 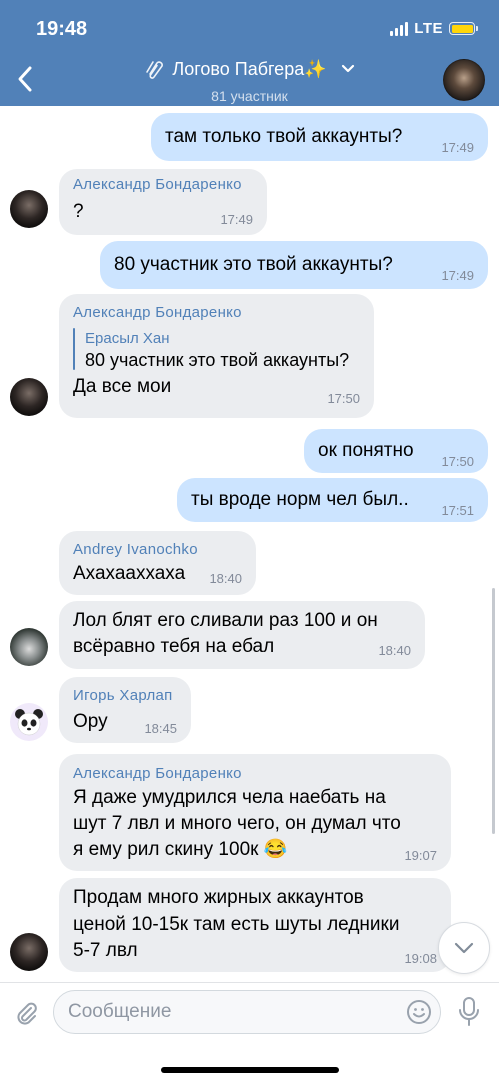 I want to click on message-text: всёравно тебя на ебал, so click(x=174, y=646).